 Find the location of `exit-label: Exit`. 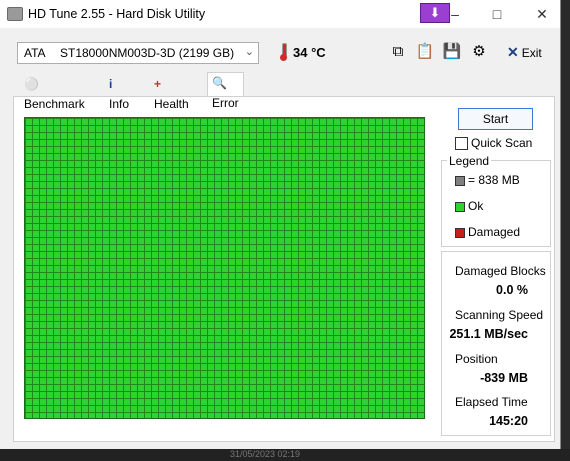

exit-label: Exit is located at coordinates (531, 53).